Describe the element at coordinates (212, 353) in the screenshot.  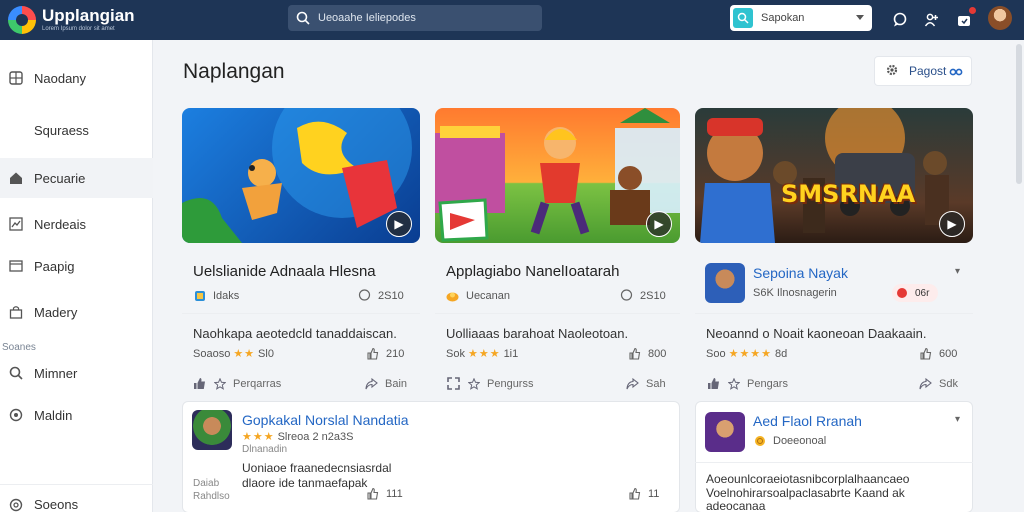
I see `rating-label: Soaoso` at that location.